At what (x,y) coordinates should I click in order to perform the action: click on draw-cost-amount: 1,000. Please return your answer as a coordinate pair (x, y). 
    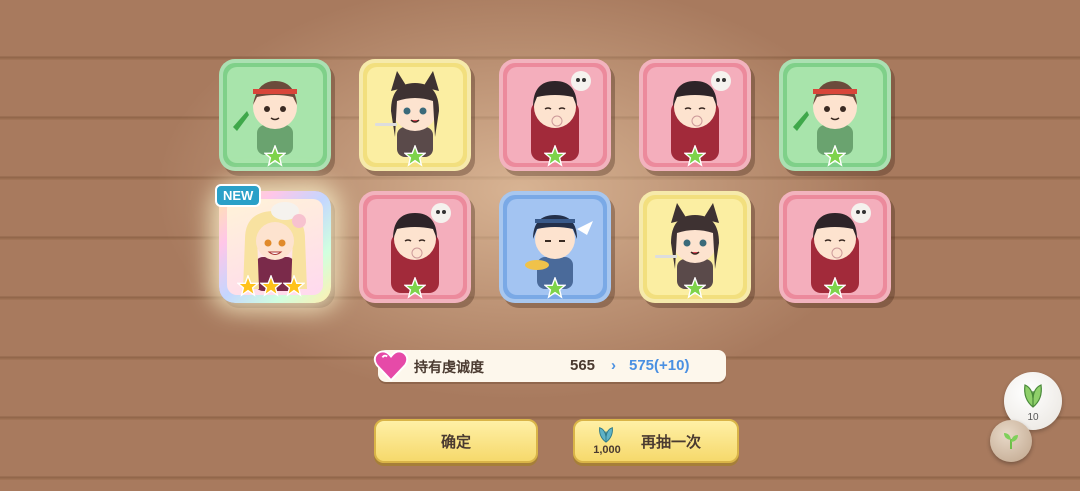
    Looking at the image, I should click on (607, 450).